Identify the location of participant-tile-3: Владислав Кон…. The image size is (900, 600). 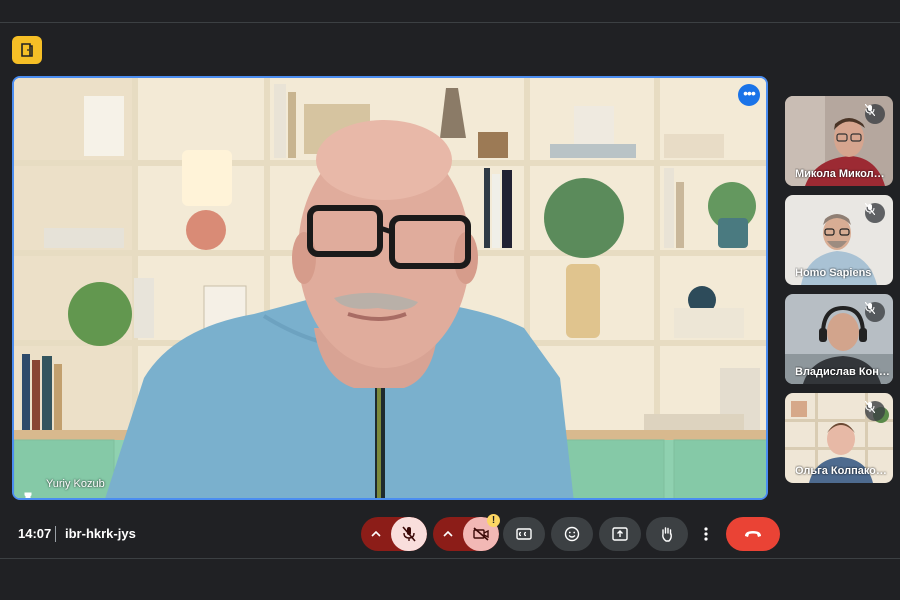
(839, 339).